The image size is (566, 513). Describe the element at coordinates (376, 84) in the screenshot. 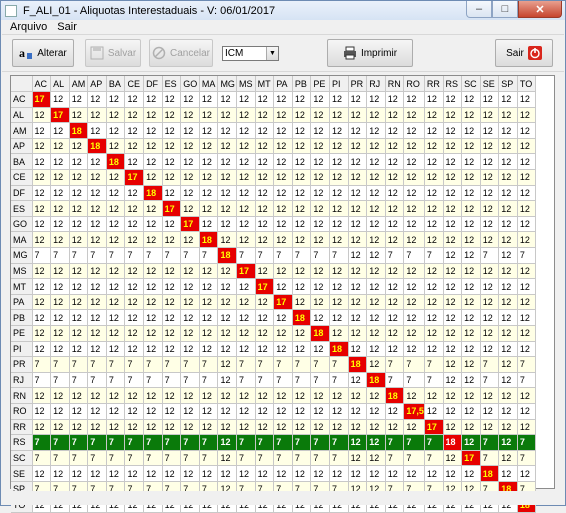

I see `column-header-rj: RJ` at that location.